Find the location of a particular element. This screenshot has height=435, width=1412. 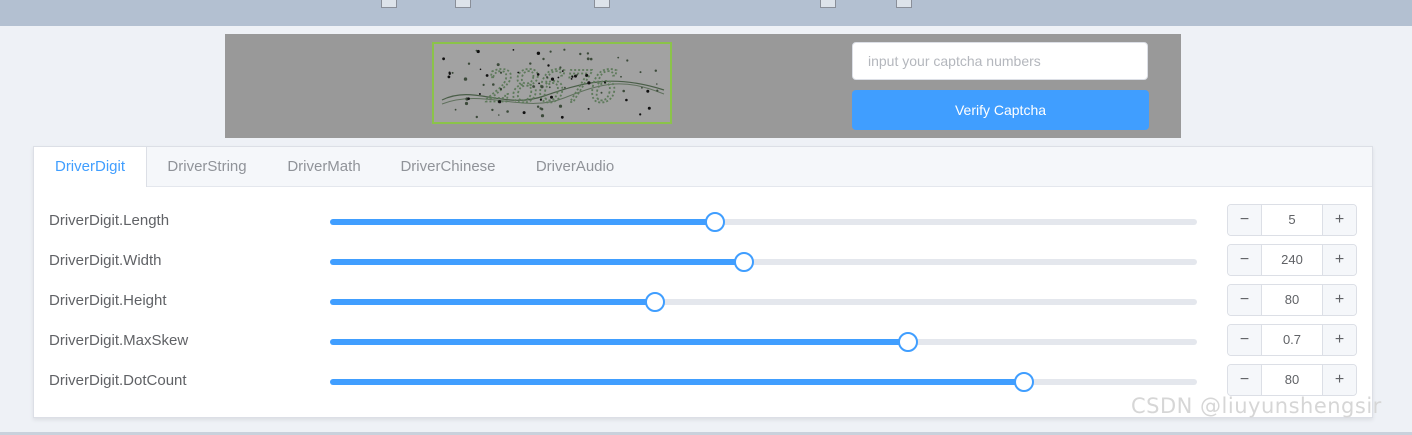

stepper-value: 240 is located at coordinates (1292, 260).